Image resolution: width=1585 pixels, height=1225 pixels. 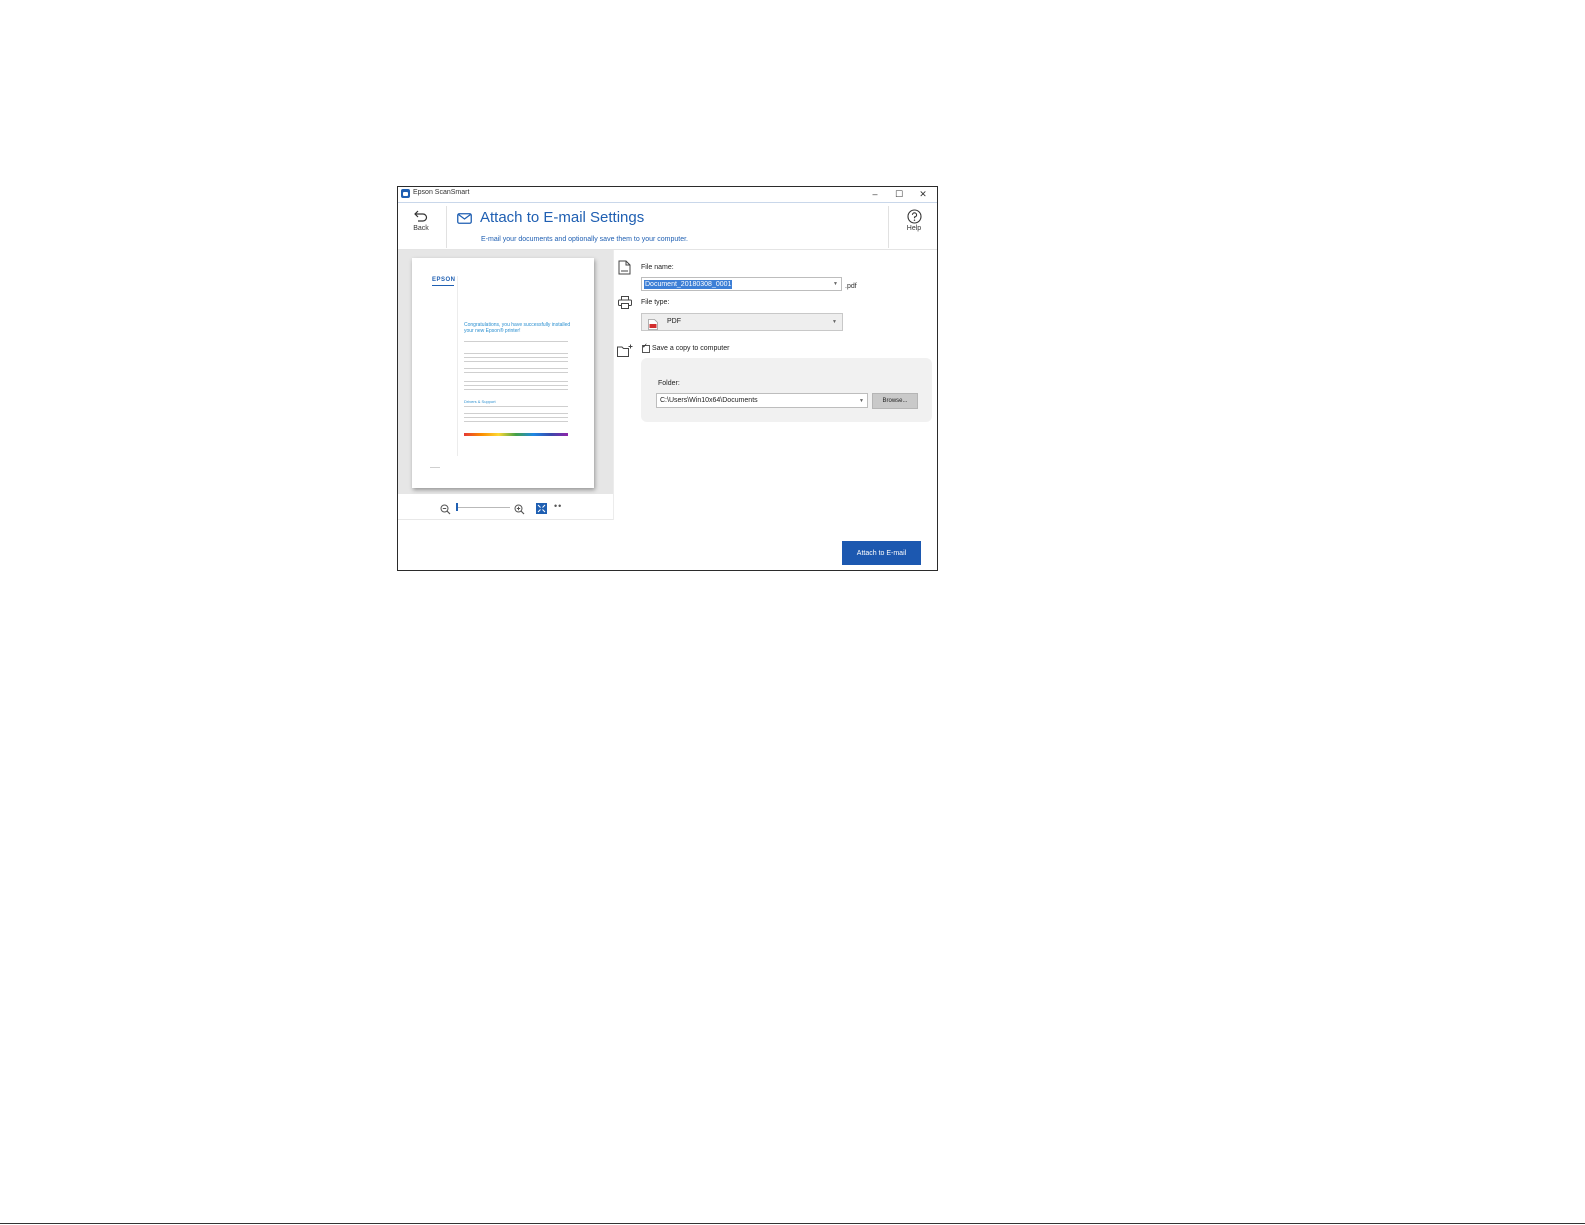 I want to click on help-button: Help, so click(x=914, y=220).